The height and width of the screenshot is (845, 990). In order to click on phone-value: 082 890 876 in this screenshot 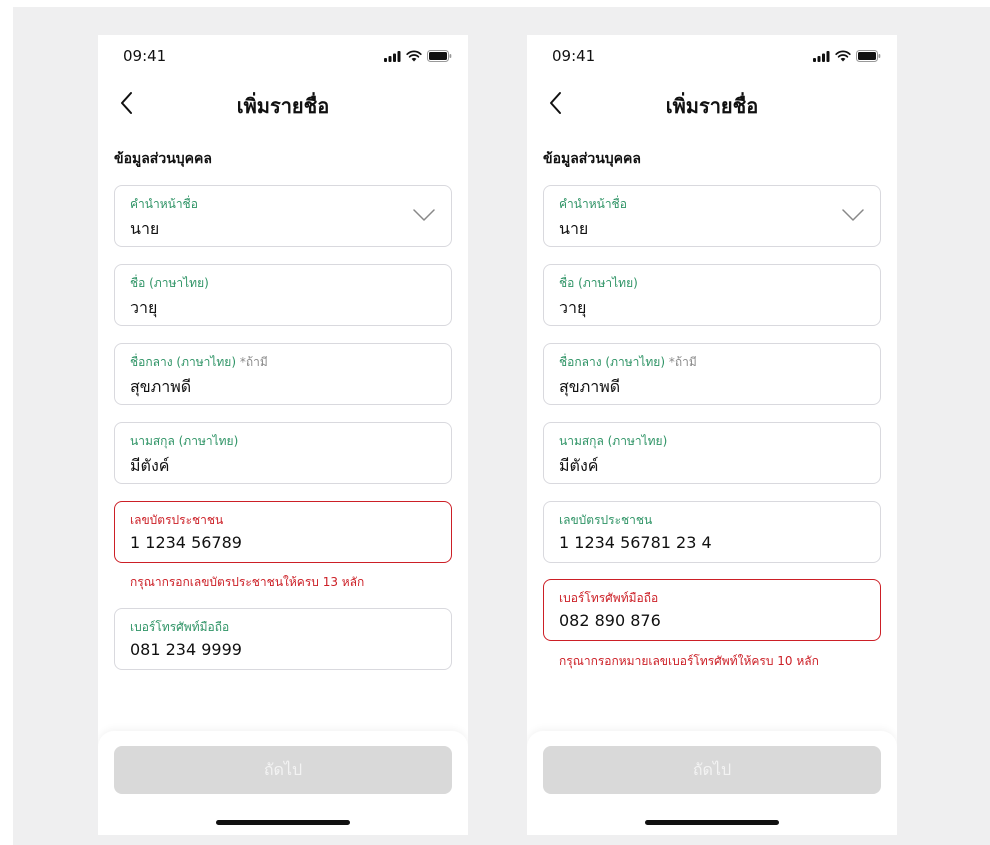, I will do `click(610, 620)`.